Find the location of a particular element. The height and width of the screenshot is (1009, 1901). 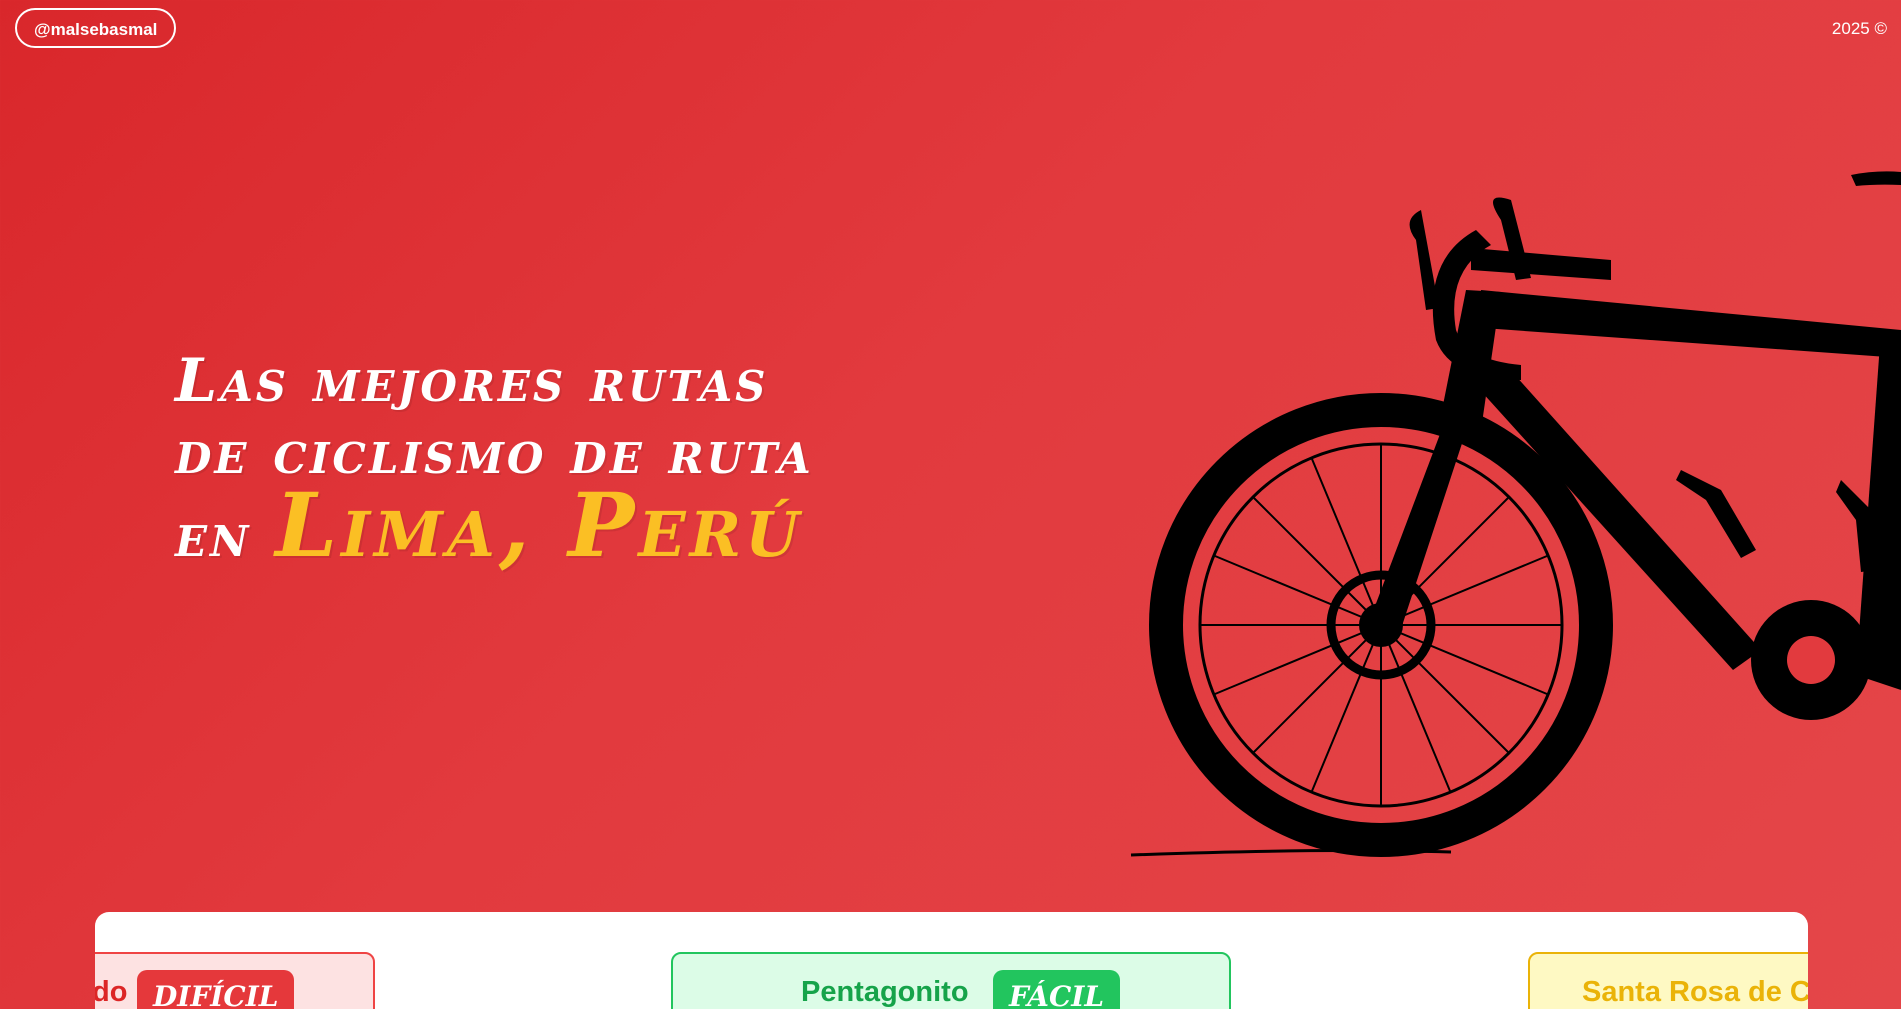

difficulty-badge: FÁCIL is located at coordinates (1057, 989).